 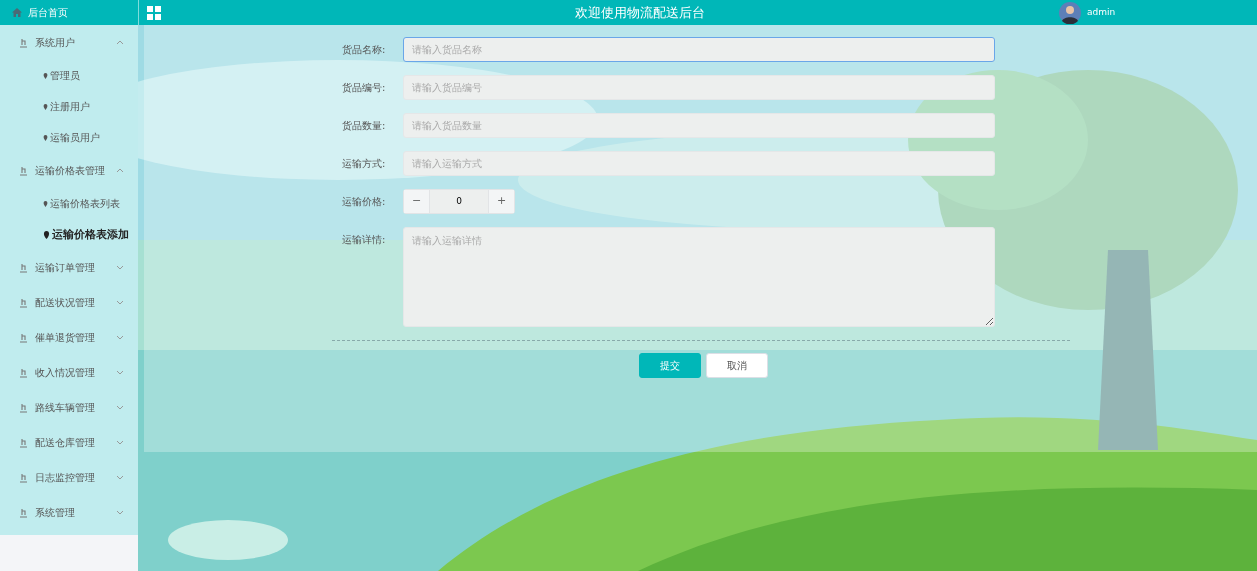 I want to click on menu-group: 系统用户, so click(x=69, y=42).